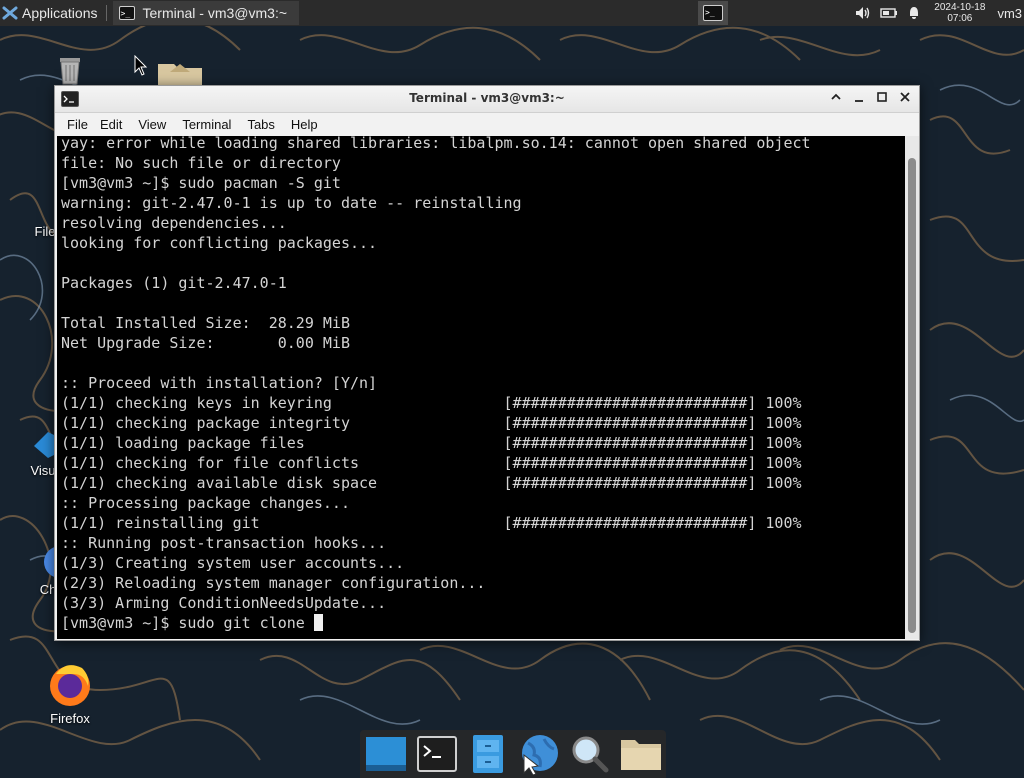 Image resolution: width=1024 pixels, height=778 pixels. I want to click on show-desktop-icon, so click(385, 754).